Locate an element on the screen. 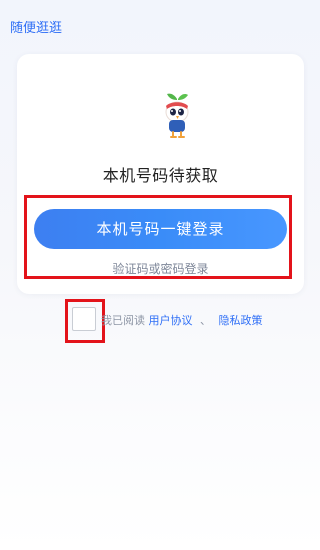 This screenshot has height=550, width=320. browse-link: 随便逛逛 is located at coordinates (36, 29).